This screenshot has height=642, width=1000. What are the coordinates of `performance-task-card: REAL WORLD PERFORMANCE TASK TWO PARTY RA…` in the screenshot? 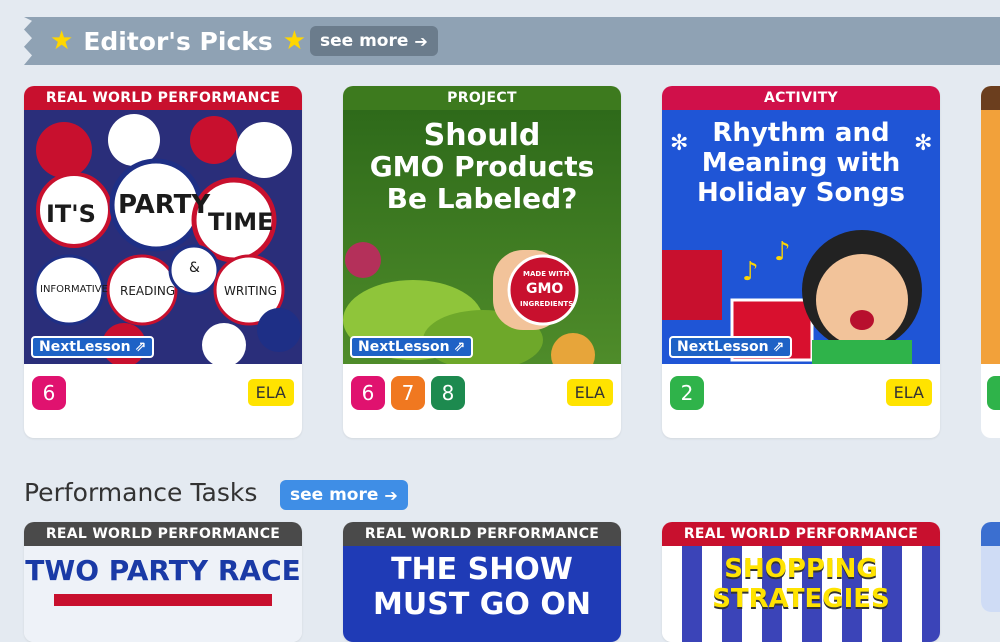 It's located at (163, 582).